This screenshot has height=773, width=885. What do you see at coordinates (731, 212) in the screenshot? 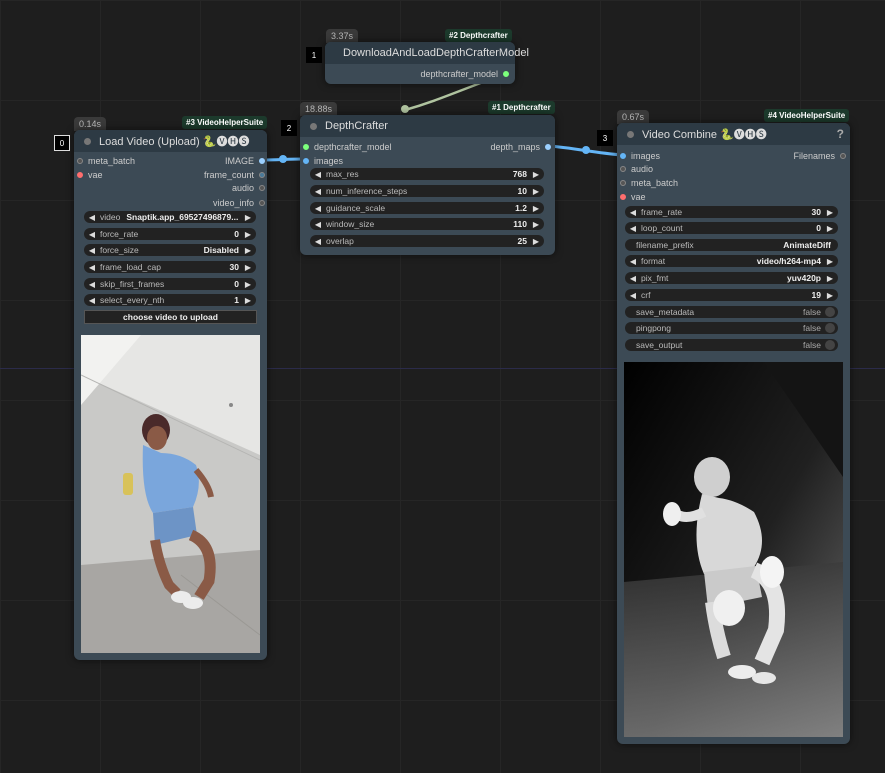
I see `widget-frame-rate: ◀ frame_rate 30 ▶` at bounding box center [731, 212].